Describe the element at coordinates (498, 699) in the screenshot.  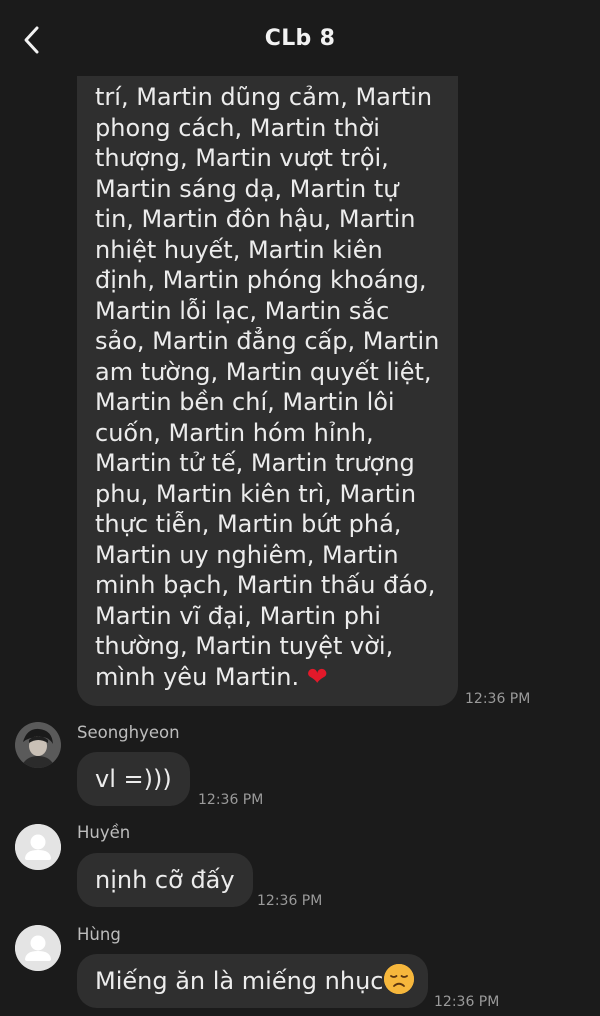
I see `message-time-long: 12:36 PM` at that location.